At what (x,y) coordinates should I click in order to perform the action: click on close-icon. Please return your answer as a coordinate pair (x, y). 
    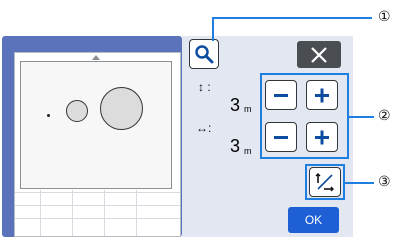
    Looking at the image, I should click on (319, 54).